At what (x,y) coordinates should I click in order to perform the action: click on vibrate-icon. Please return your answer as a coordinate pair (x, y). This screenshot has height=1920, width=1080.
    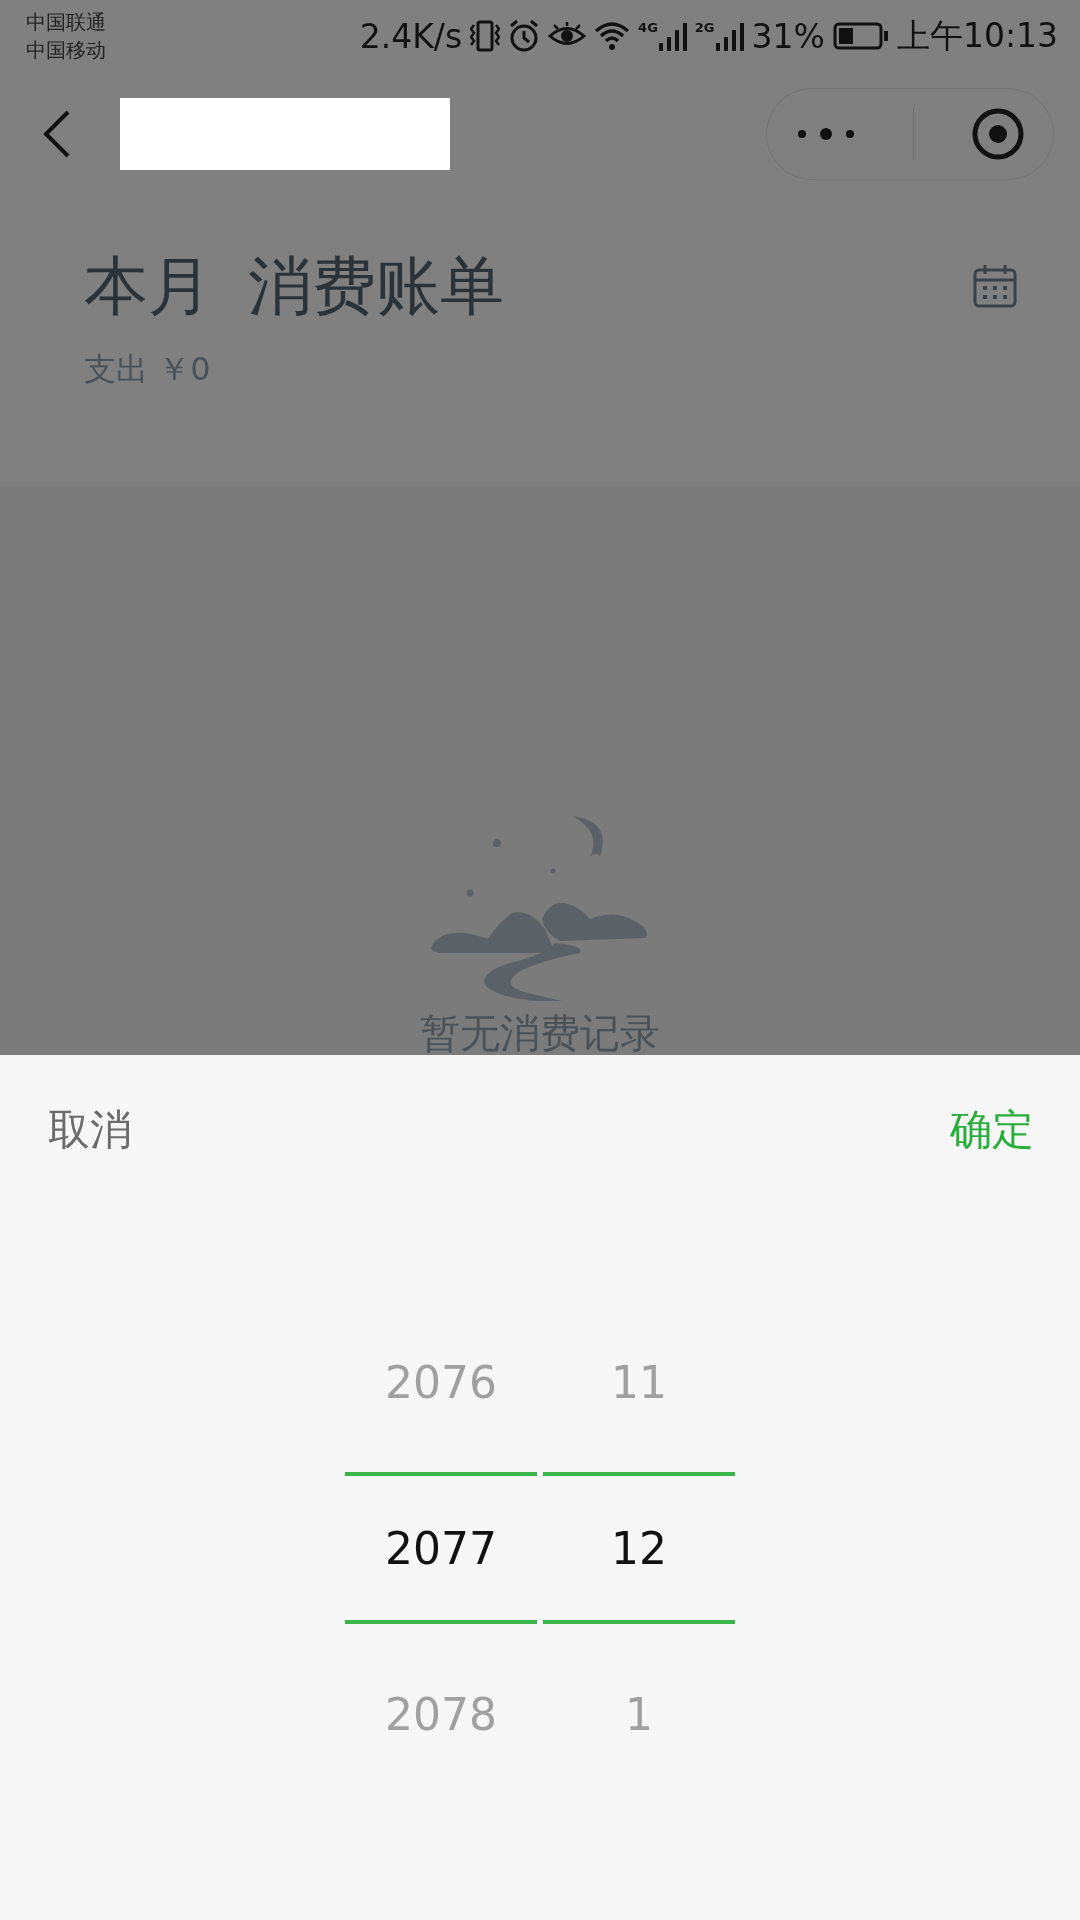
    Looking at the image, I should click on (485, 36).